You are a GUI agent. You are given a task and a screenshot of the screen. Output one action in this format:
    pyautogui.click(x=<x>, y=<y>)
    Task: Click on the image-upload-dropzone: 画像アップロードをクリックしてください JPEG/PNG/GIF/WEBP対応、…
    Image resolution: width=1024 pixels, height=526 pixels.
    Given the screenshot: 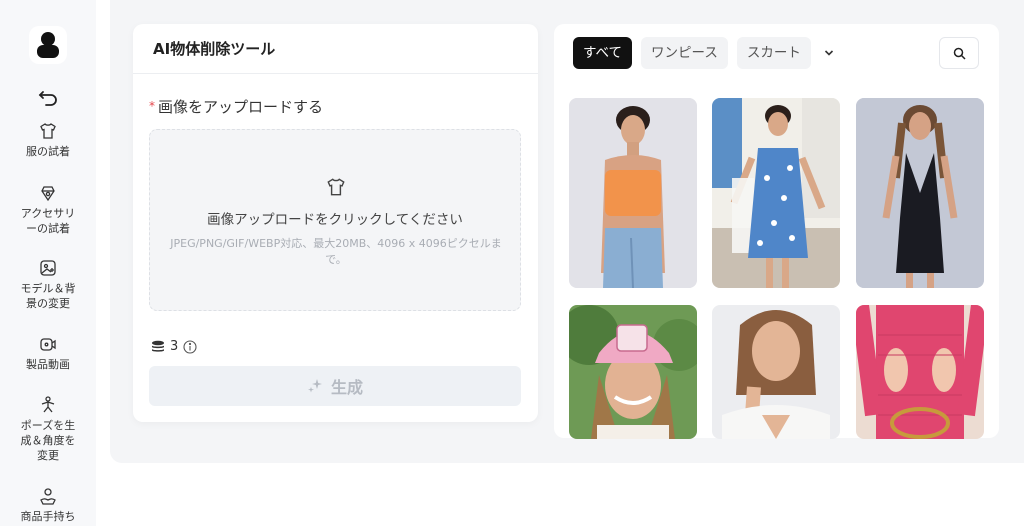 What is the action you would take?
    pyautogui.click(x=335, y=220)
    